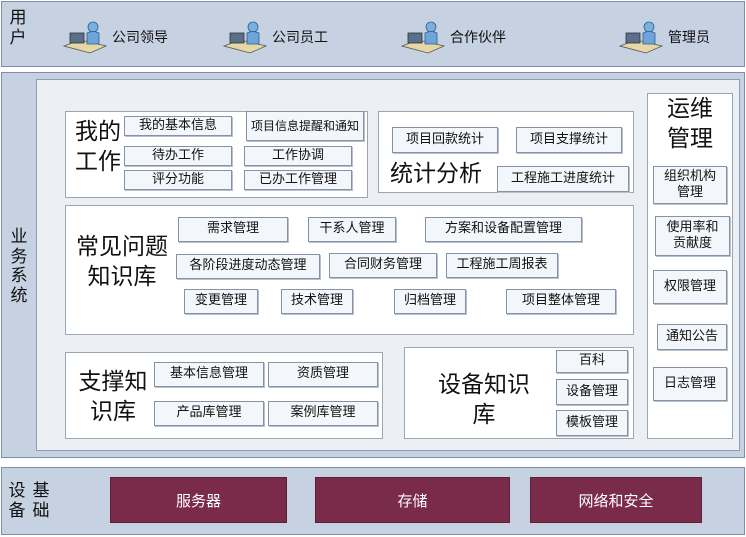 The width and height of the screenshot is (746, 537). What do you see at coordinates (305, 126) in the screenshot?
I see `project-reminder-button: 项目信息提醒和通知` at bounding box center [305, 126].